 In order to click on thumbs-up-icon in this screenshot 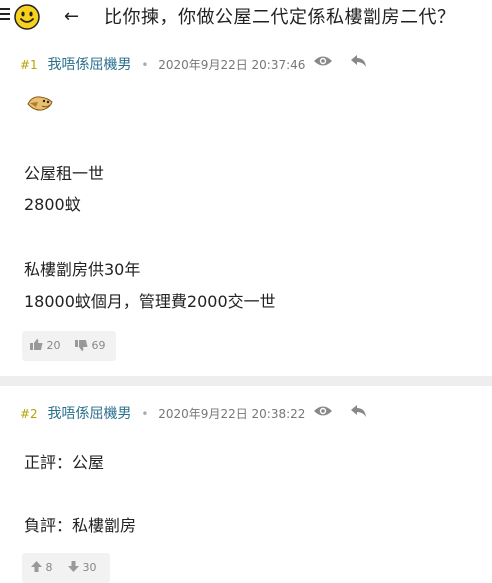, I will do `click(36, 344)`.